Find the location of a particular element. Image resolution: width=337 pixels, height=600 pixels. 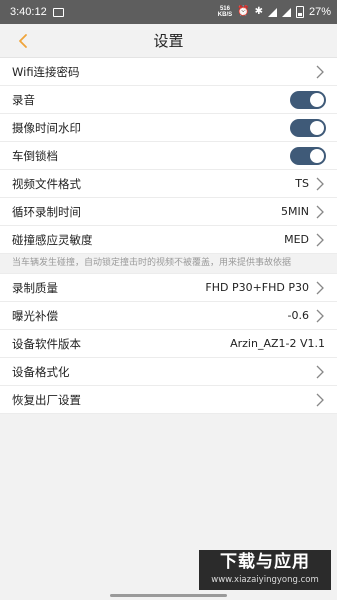

gallery-icon is located at coordinates (58, 12).